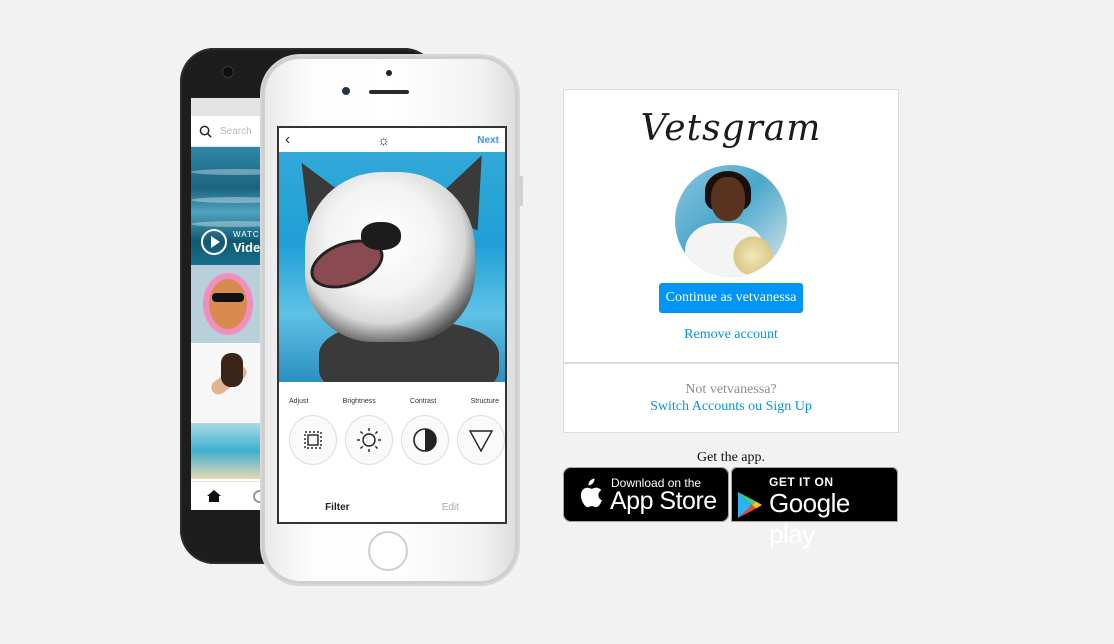  What do you see at coordinates (481, 440) in the screenshot?
I see `structure-icon` at bounding box center [481, 440].